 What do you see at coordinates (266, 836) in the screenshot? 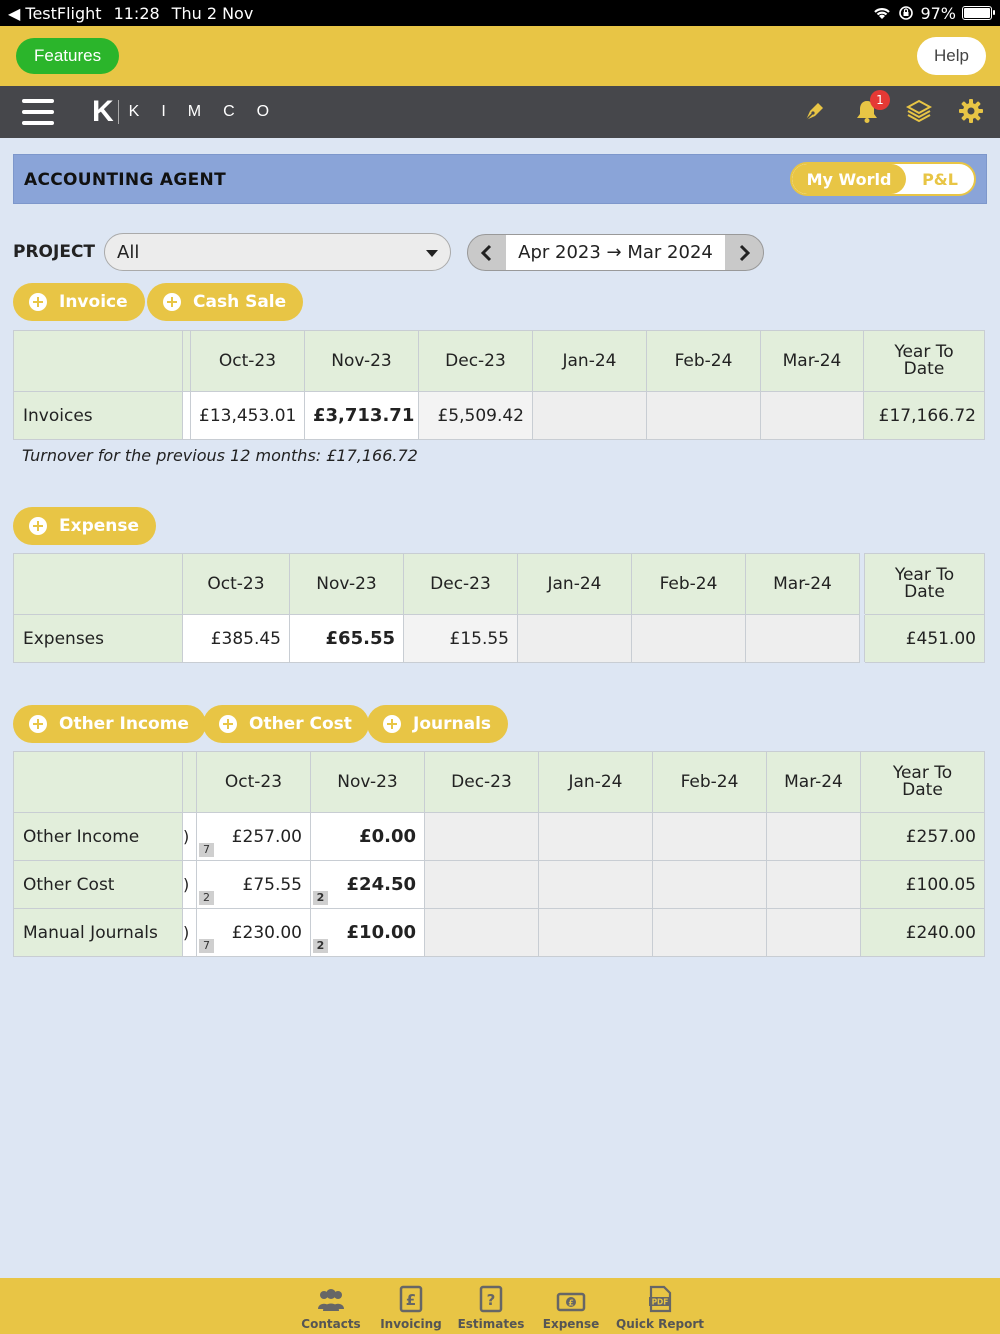
I see `value-text: £257.00` at bounding box center [266, 836].